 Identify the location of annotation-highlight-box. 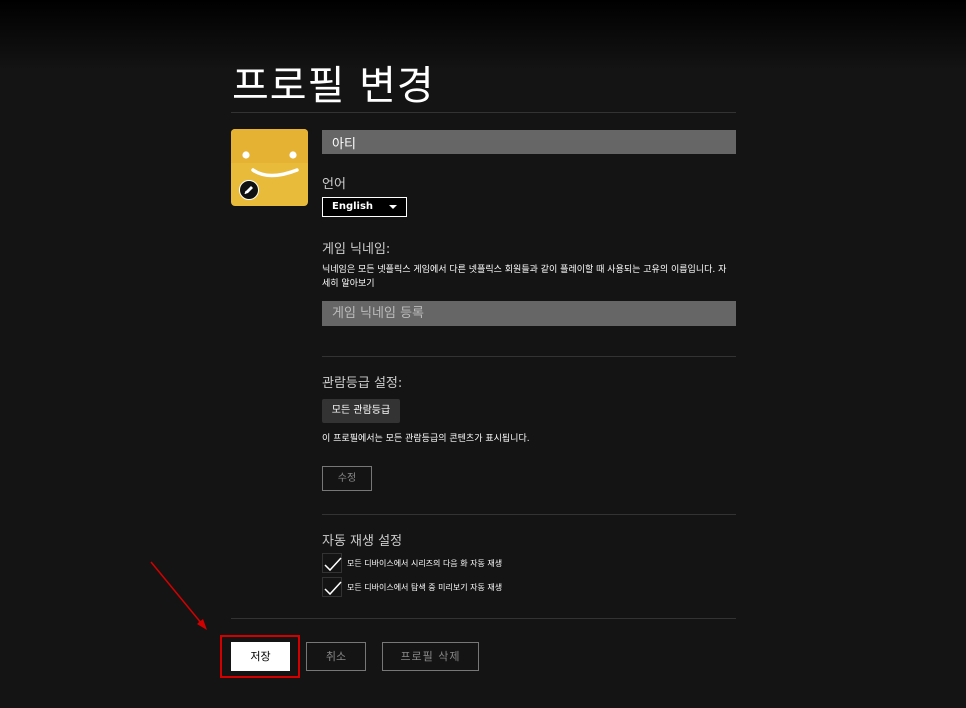
(260, 656).